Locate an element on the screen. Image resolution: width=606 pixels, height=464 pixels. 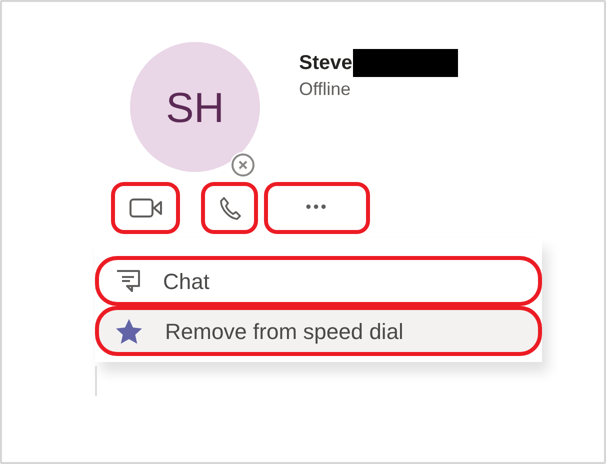
audio-call-button is located at coordinates (229, 208).